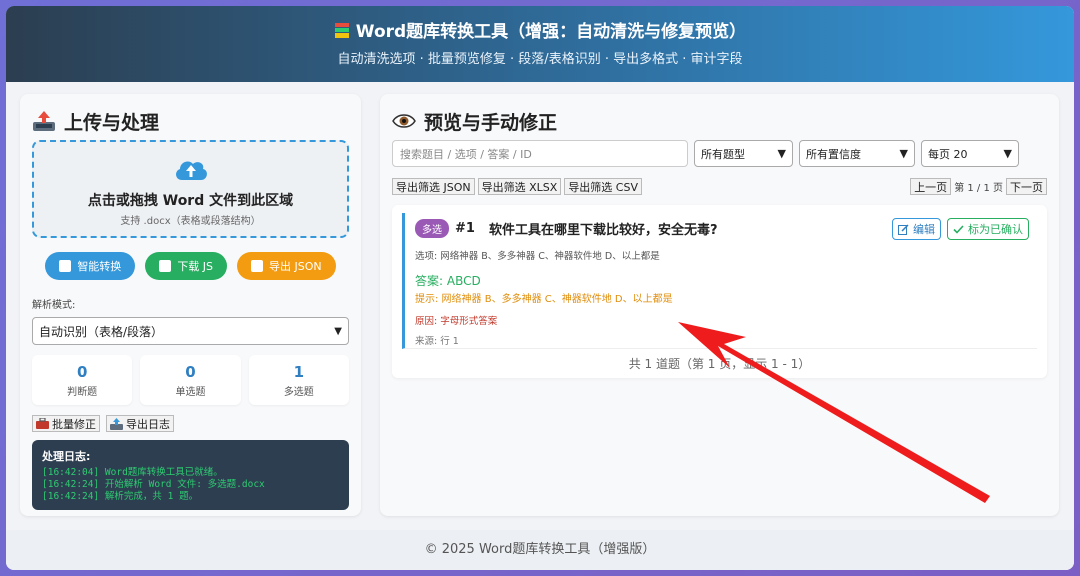  I want to click on parse-mode-select: 自动识别（表格/段落） ▼, so click(190, 331).